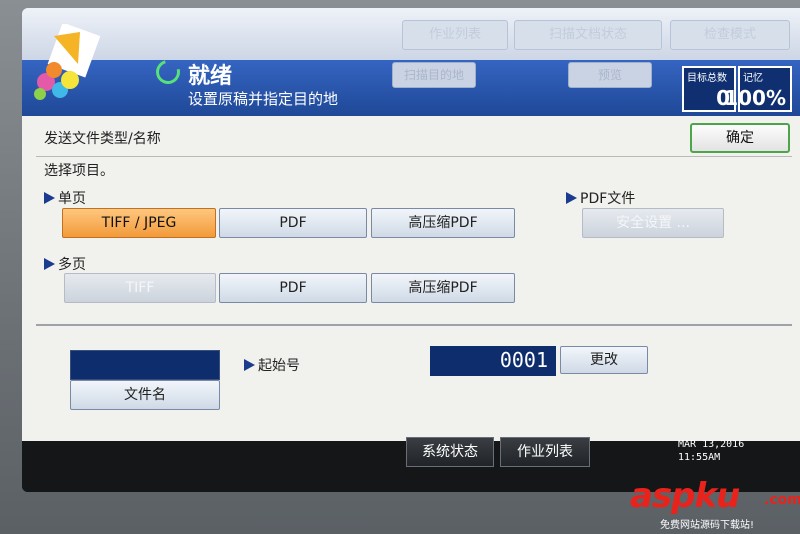 The height and width of the screenshot is (534, 800). I want to click on memory-label: 记忆, so click(753, 78).